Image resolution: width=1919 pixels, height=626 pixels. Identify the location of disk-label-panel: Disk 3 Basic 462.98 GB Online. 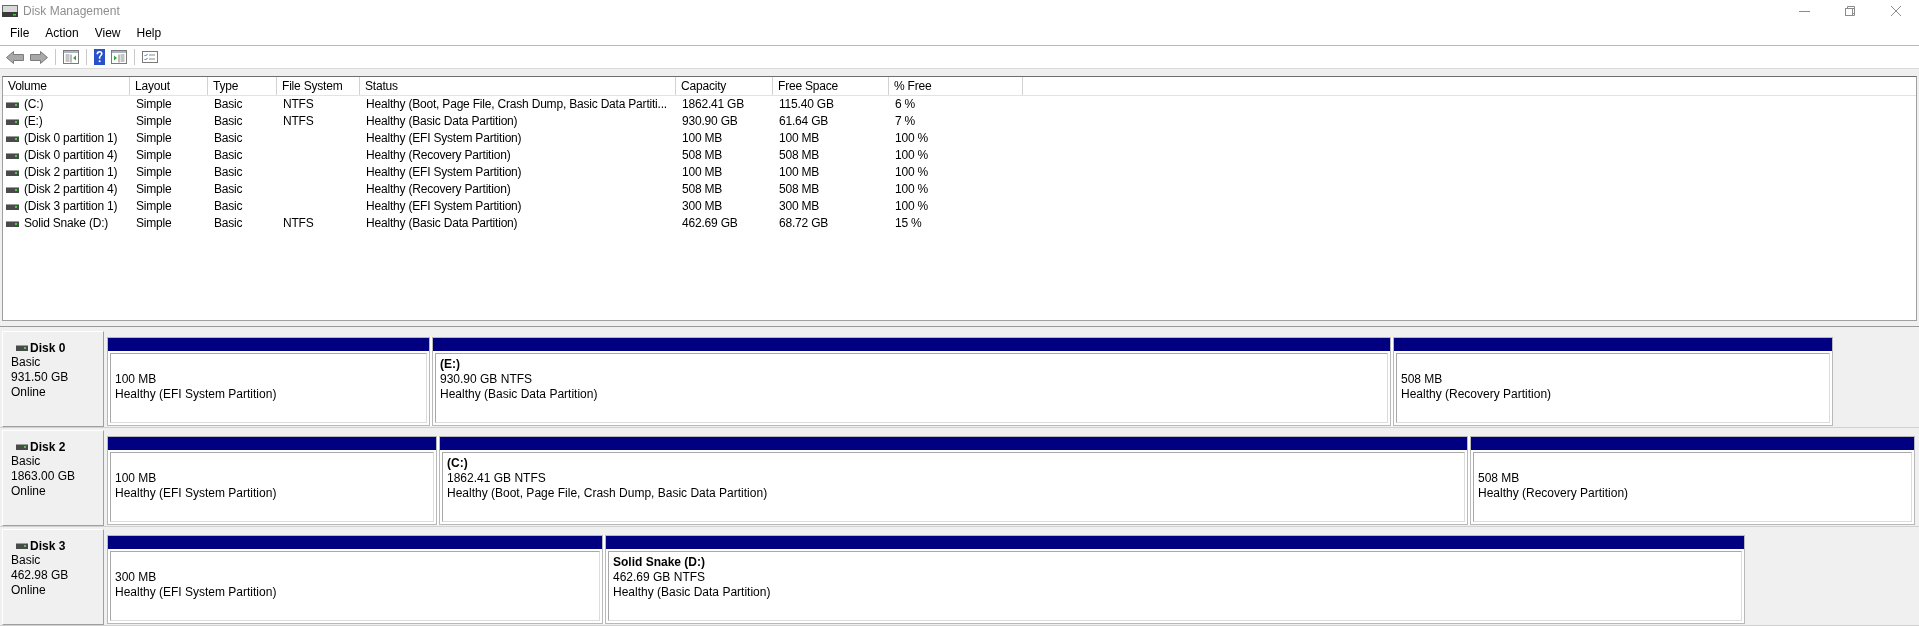
(53, 577).